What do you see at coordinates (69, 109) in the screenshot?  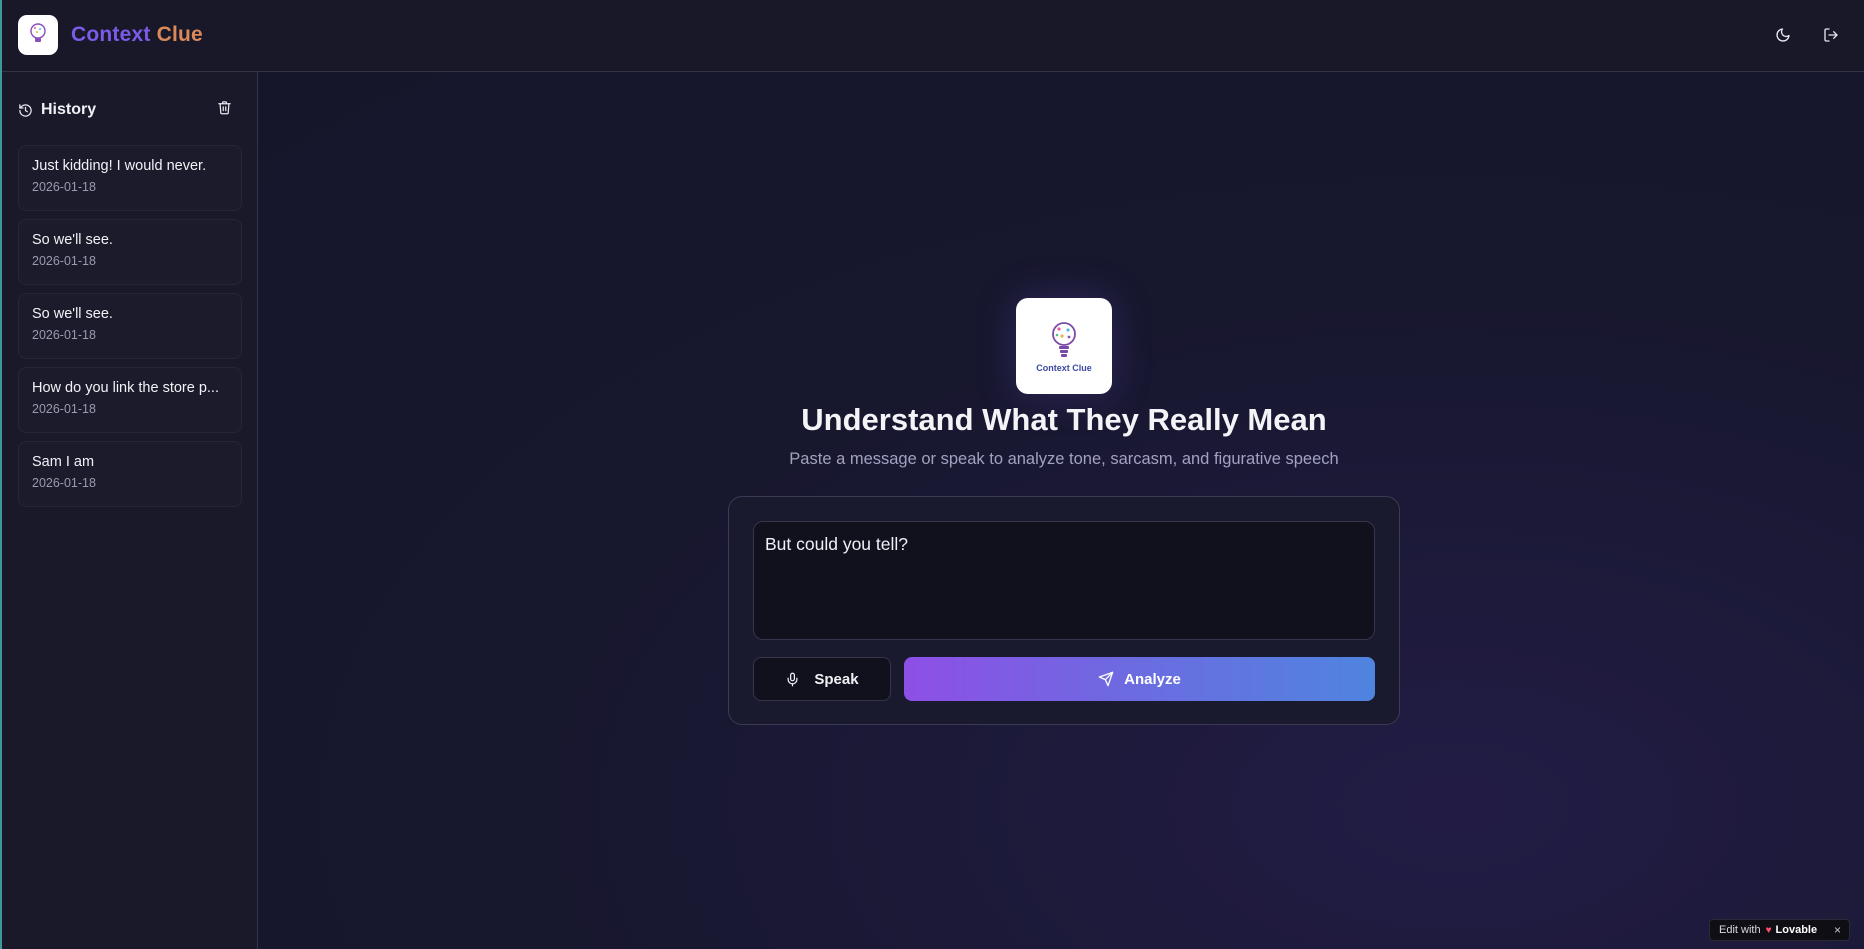 I see `history-title: History` at bounding box center [69, 109].